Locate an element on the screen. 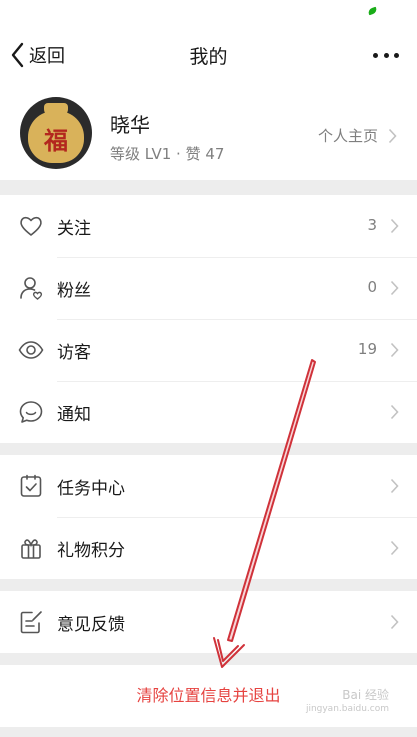 This screenshot has width=417, height=737. menu-item-feedback: 意见反馈 is located at coordinates (208, 622).